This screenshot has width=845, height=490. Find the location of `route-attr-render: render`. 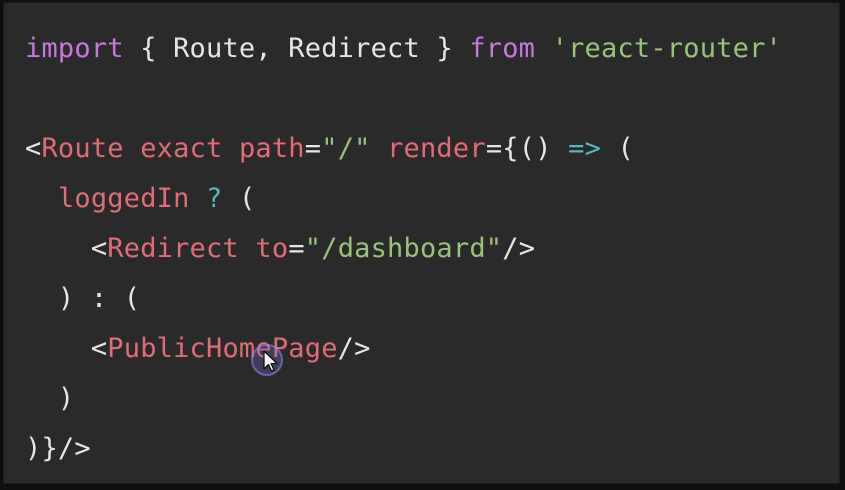

route-attr-render: render is located at coordinates (428, 148).